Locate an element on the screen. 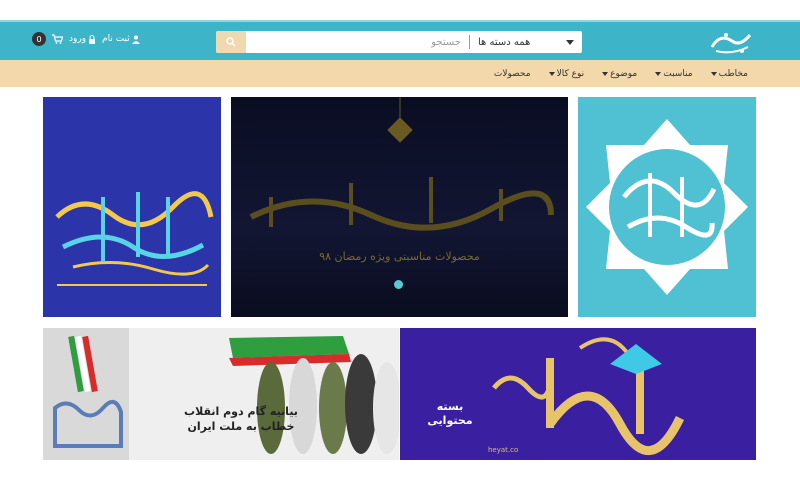  ramadan-package-artwork is located at coordinates (588, 396).